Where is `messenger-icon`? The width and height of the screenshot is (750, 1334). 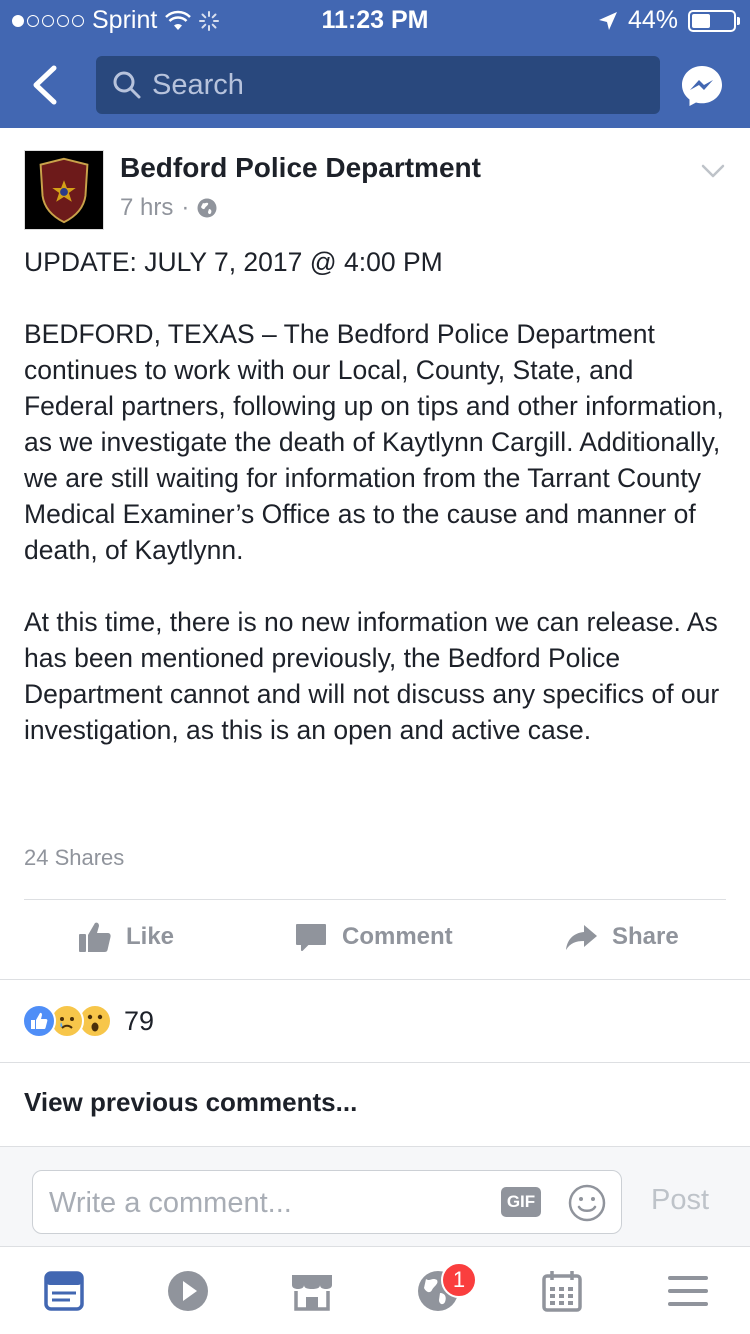 messenger-icon is located at coordinates (702, 86).